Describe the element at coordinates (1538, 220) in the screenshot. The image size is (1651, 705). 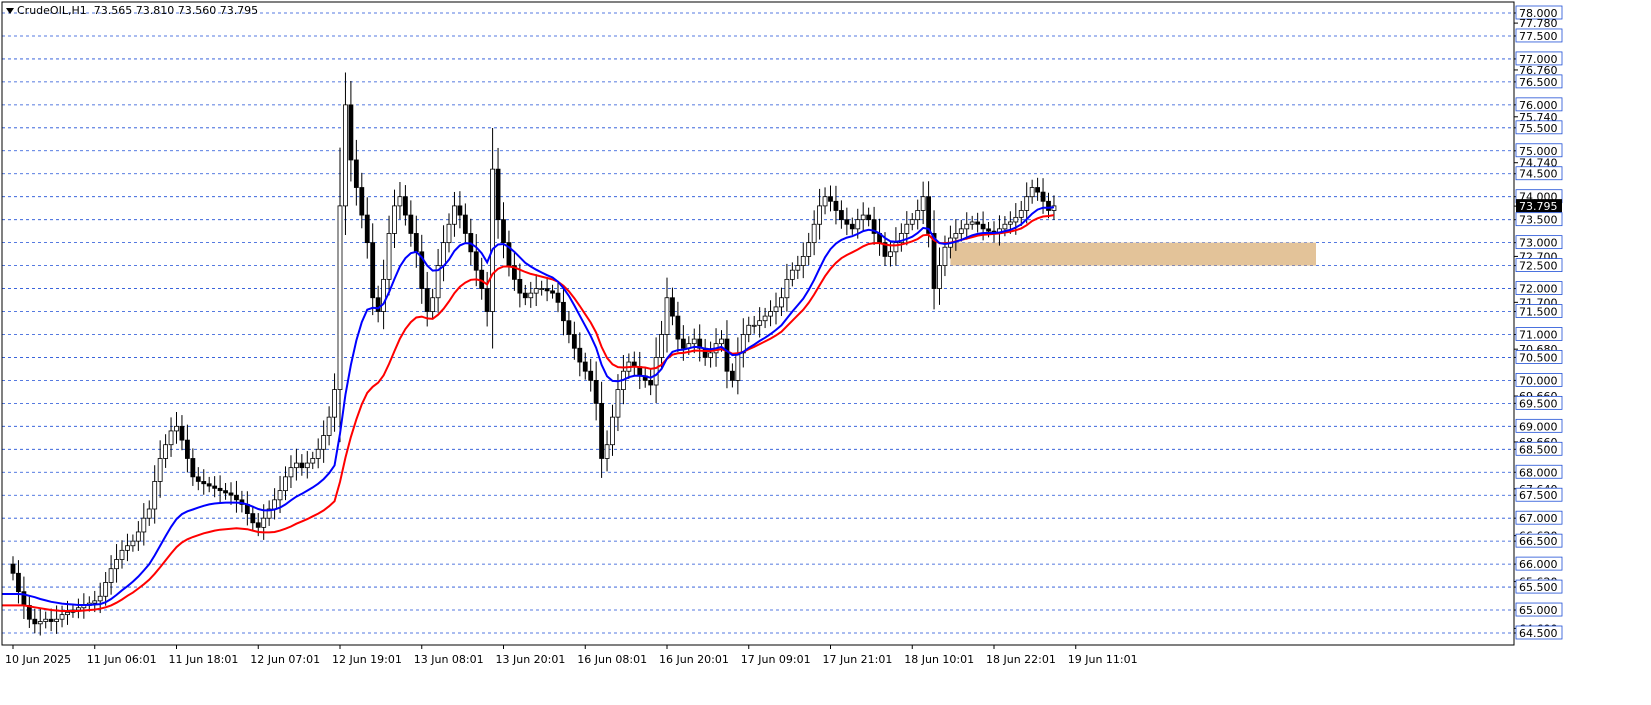
I see `price-tick-label: 73.500` at that location.